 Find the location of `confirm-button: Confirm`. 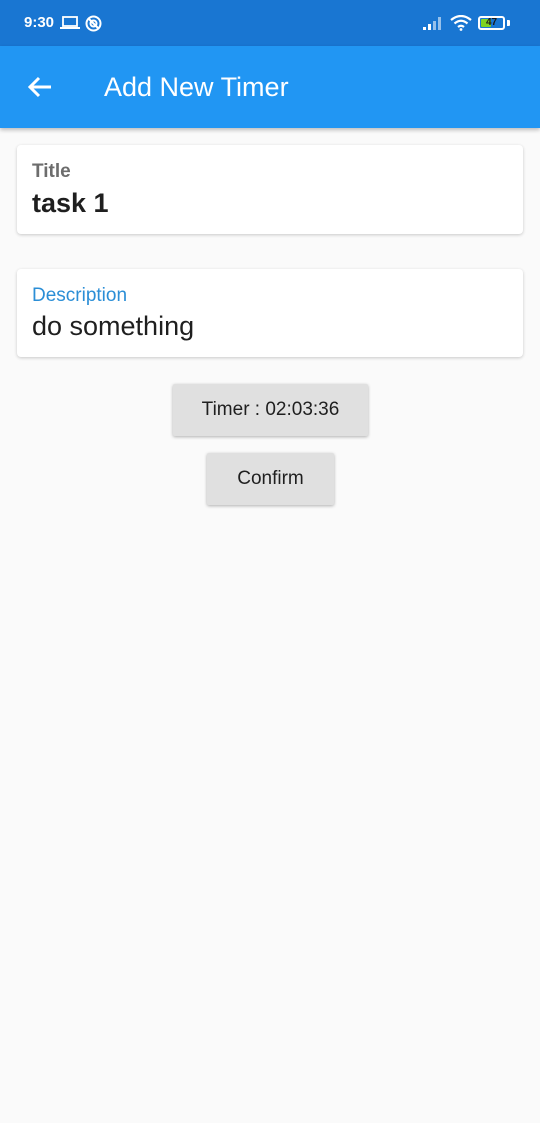

confirm-button: Confirm is located at coordinates (270, 479).